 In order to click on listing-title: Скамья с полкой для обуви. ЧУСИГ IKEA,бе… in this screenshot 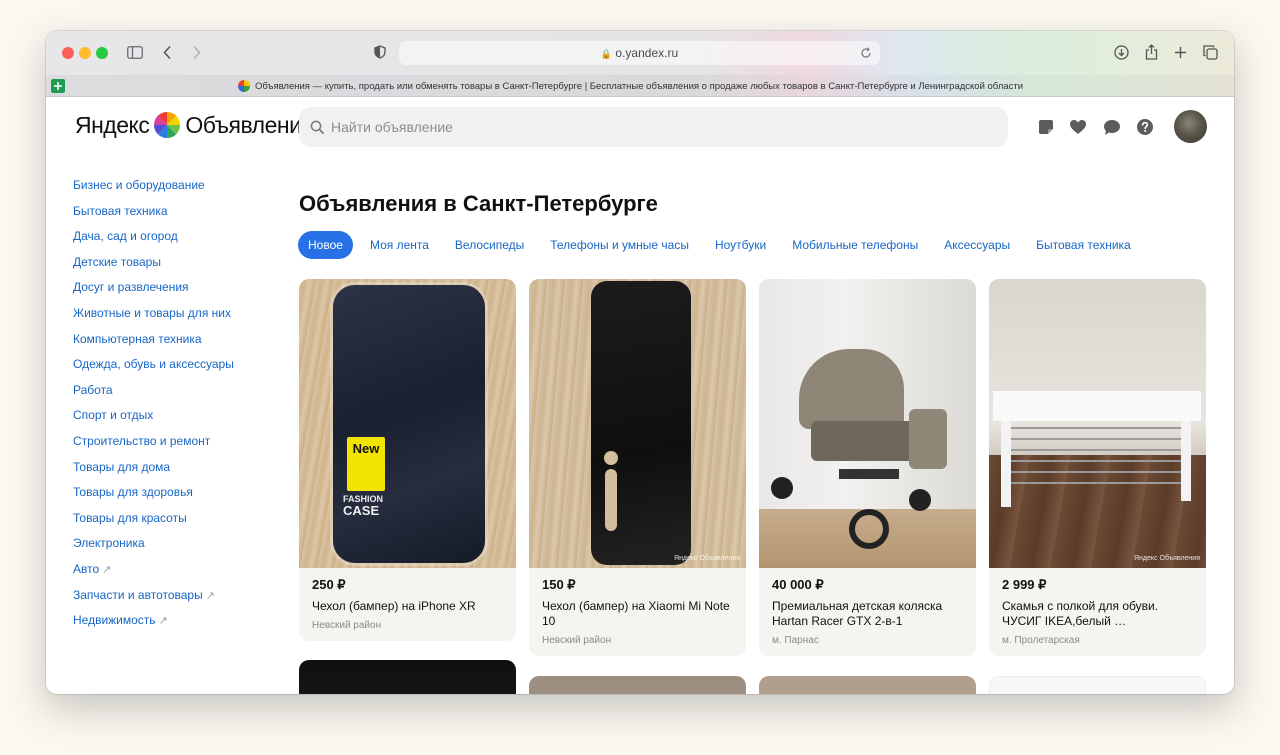, I will do `click(1080, 613)`.